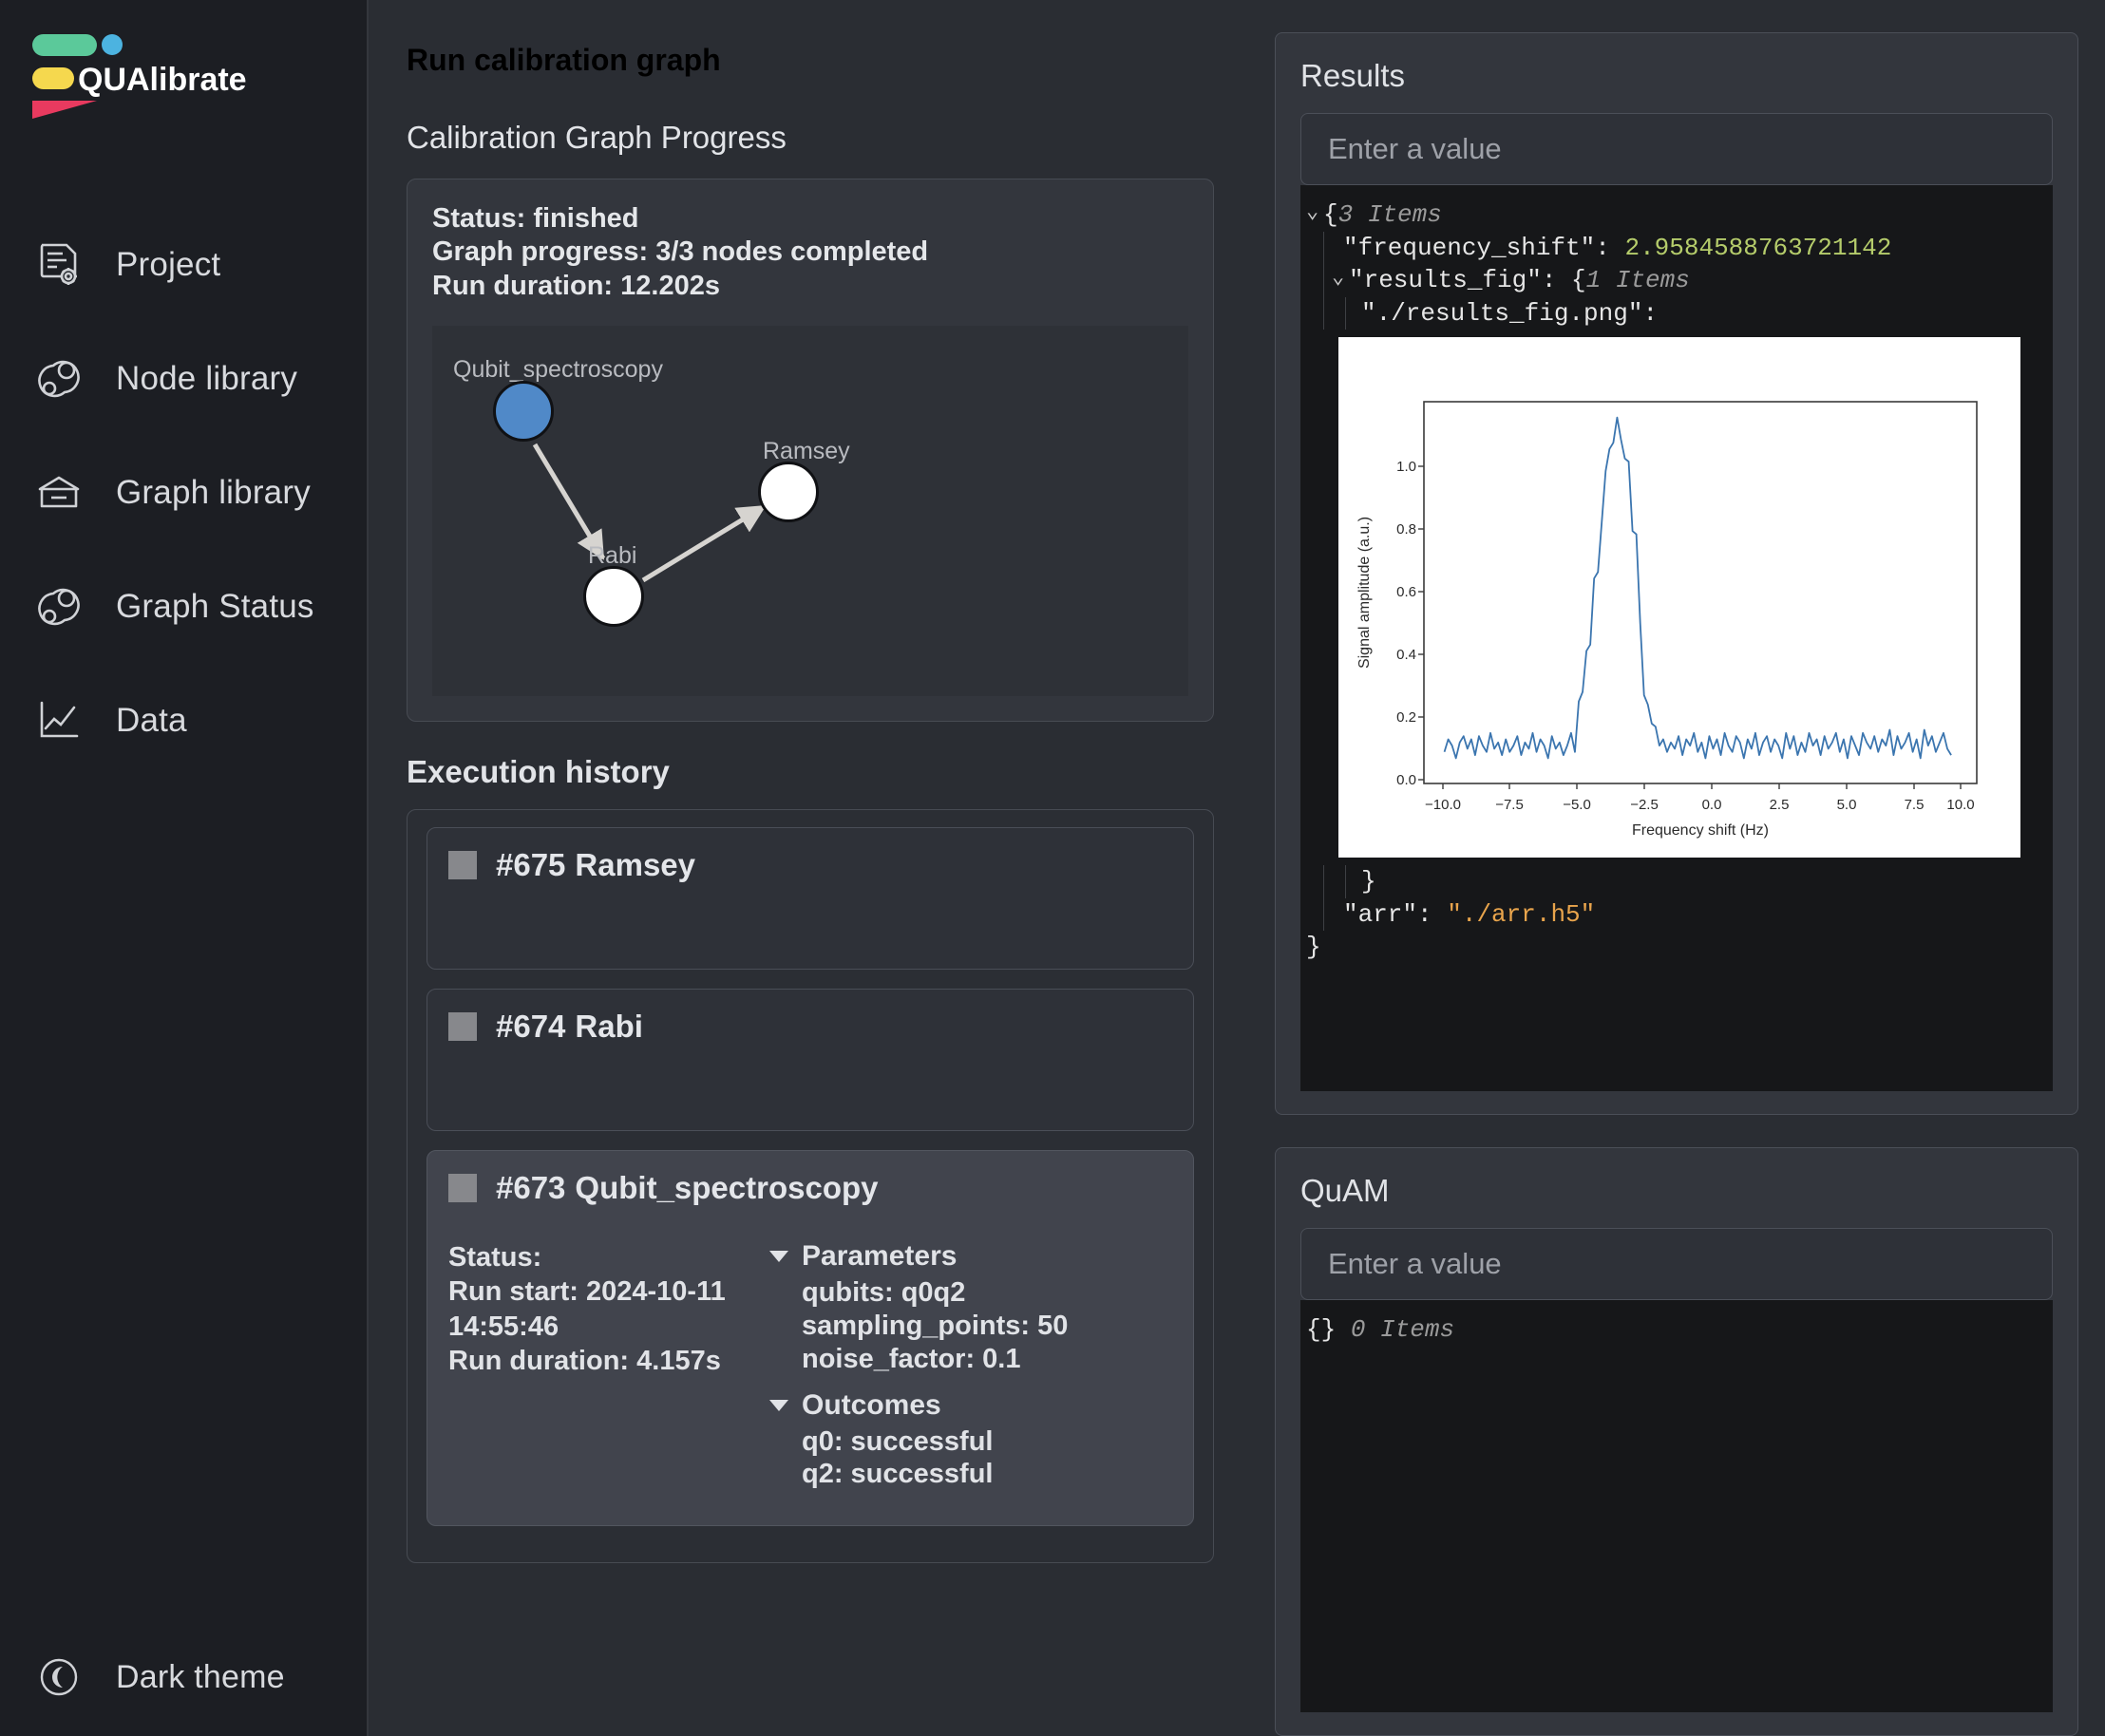 The width and height of the screenshot is (2105, 1736). I want to click on brand-logo: QUAlibrate, so click(169, 78).